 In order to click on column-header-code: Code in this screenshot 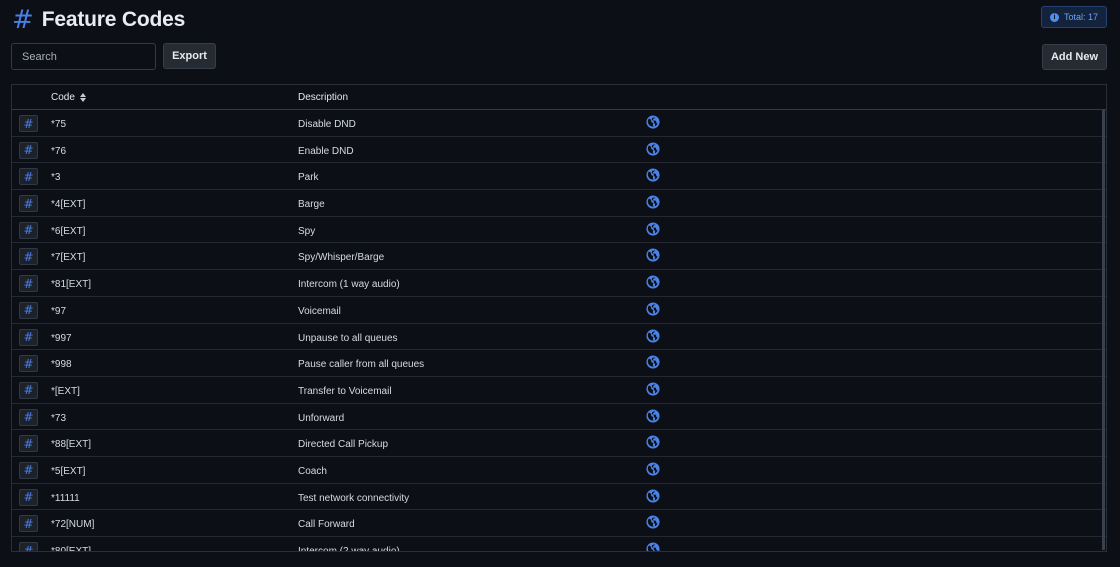, I will do `click(68, 97)`.